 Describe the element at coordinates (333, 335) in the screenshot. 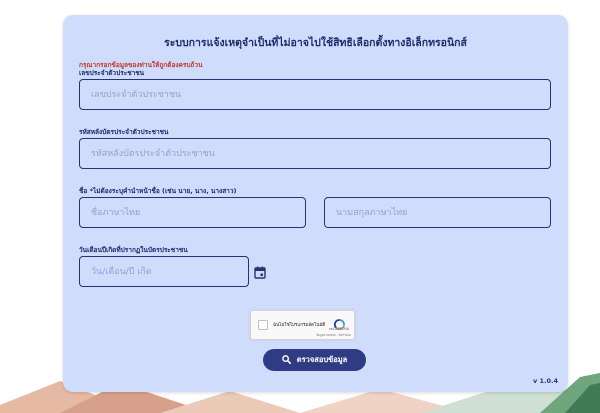

I see `recaptcha-terms: ข้อมูลส่วนบุคคล - ข้อกำหนด` at that location.